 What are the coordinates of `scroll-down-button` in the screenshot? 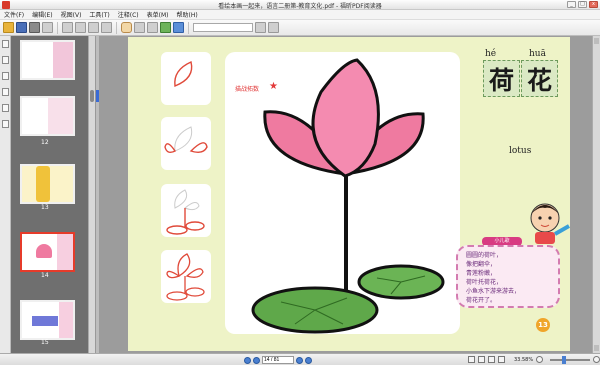 It's located at (596, 348).